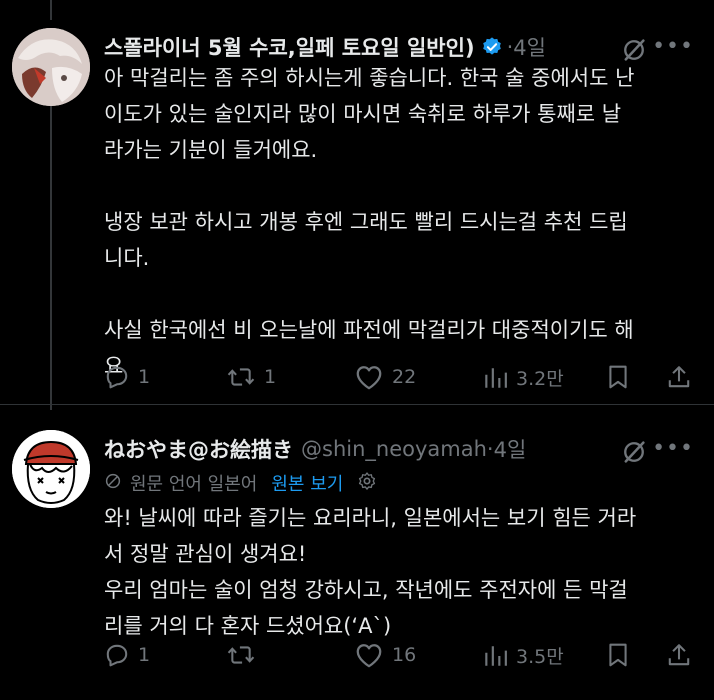  I want to click on tweet-line: 와! 날씨에 따라 즐기는 요리라니, 일본에서는 보기 힘든 거라, so click(370, 518).